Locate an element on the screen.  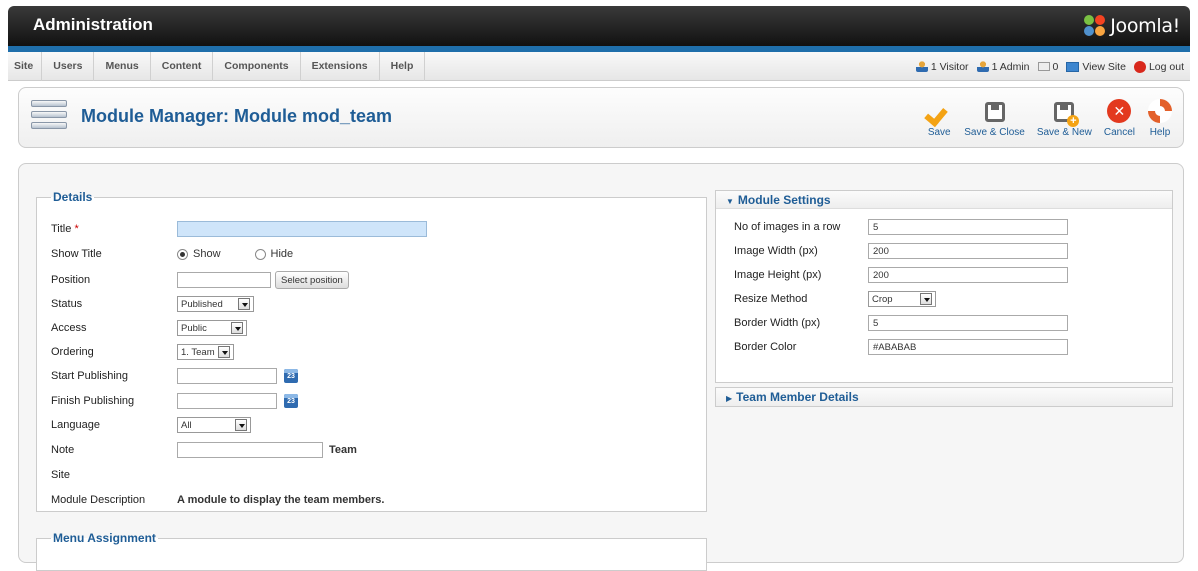
access-label: Access is located at coordinates (69, 328).